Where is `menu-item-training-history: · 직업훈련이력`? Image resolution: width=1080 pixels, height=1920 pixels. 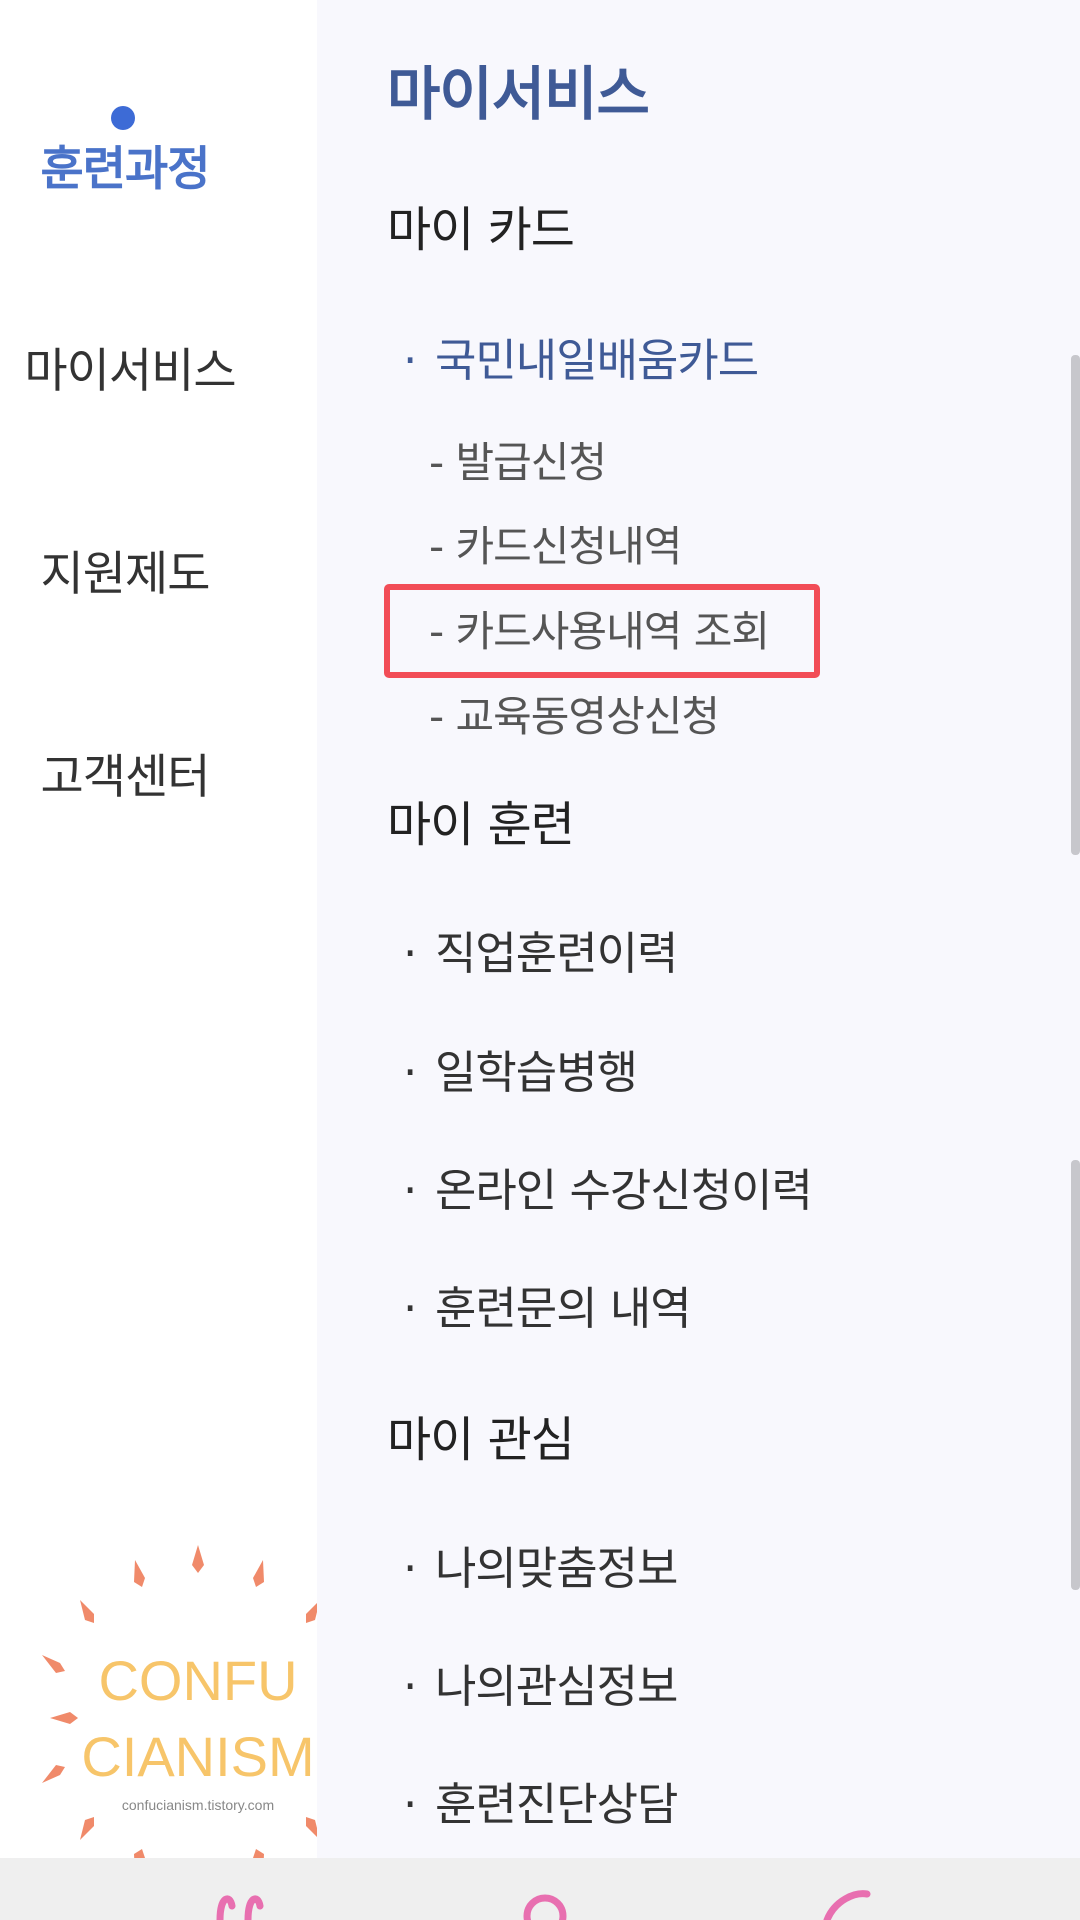
menu-item-training-history: · 직업훈련이력 is located at coordinates (540, 954).